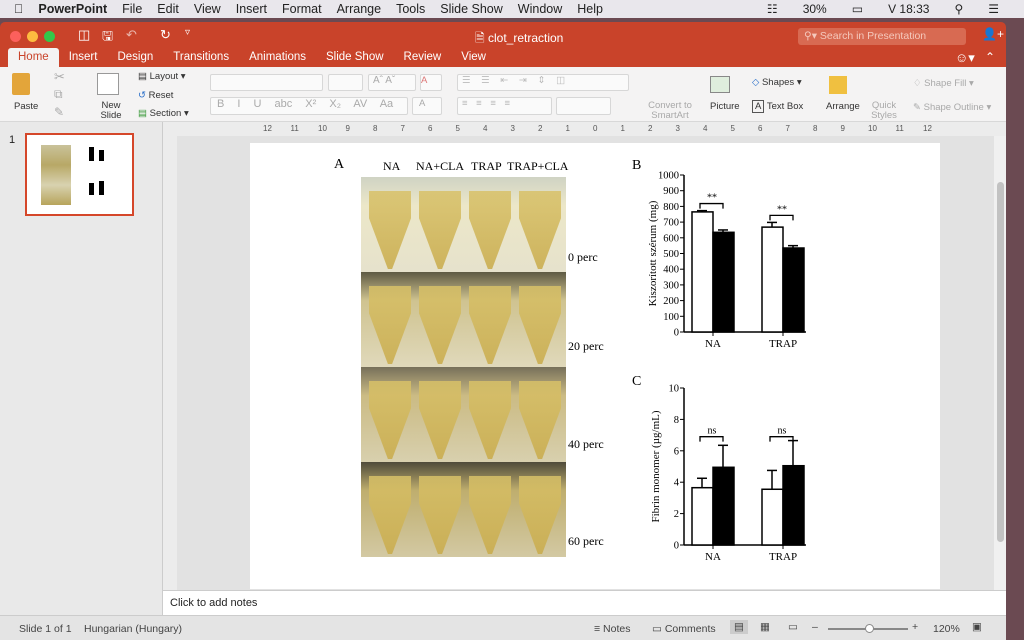  Describe the element at coordinates (612, 629) in the screenshot. I see `notes-button: ≡ Notes` at that location.